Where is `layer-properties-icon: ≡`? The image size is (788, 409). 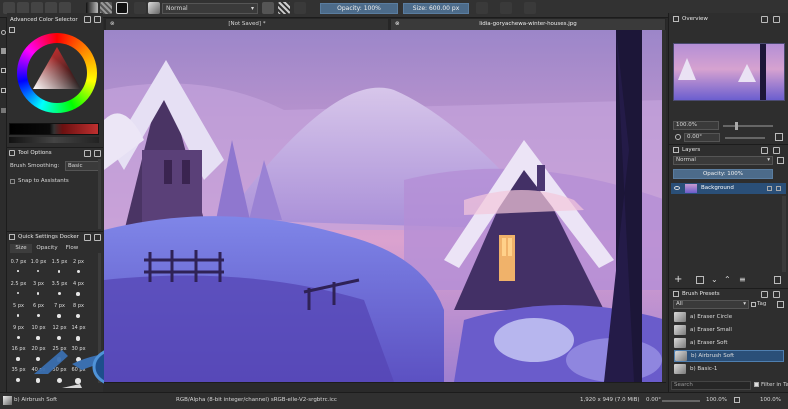 layer-properties-icon: ≡ is located at coordinates (742, 279).